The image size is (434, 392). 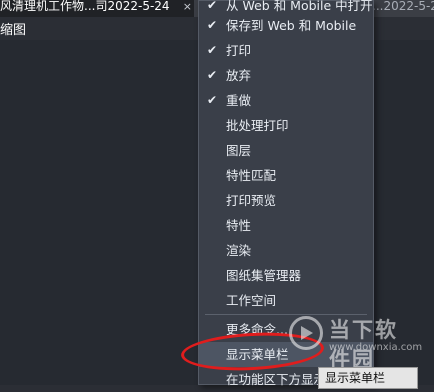 I want to click on menu-item-label: 在功能区下方显示, so click(x=276, y=379).